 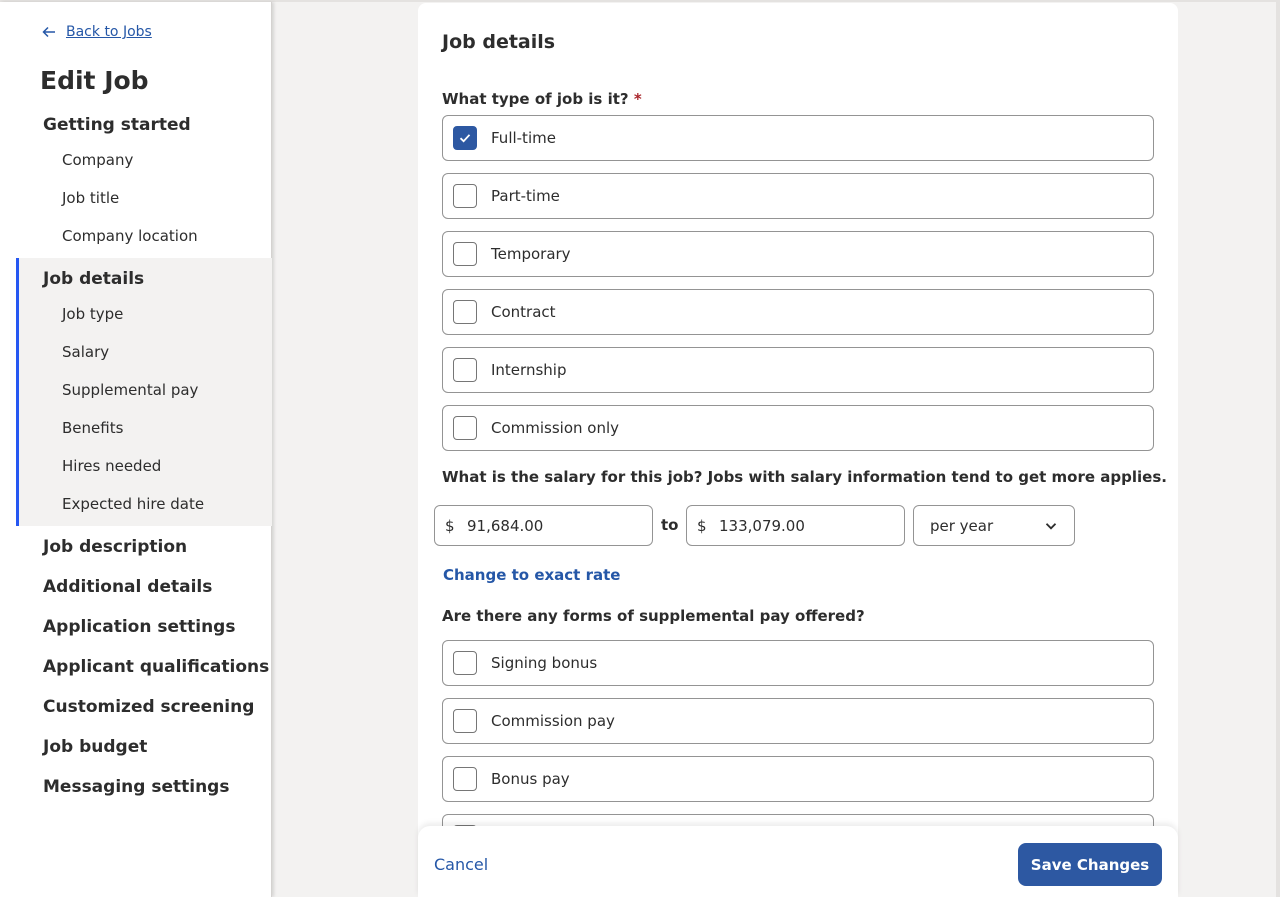 What do you see at coordinates (798, 428) in the screenshot?
I see `job-type-option-commission-only: Commission only` at bounding box center [798, 428].